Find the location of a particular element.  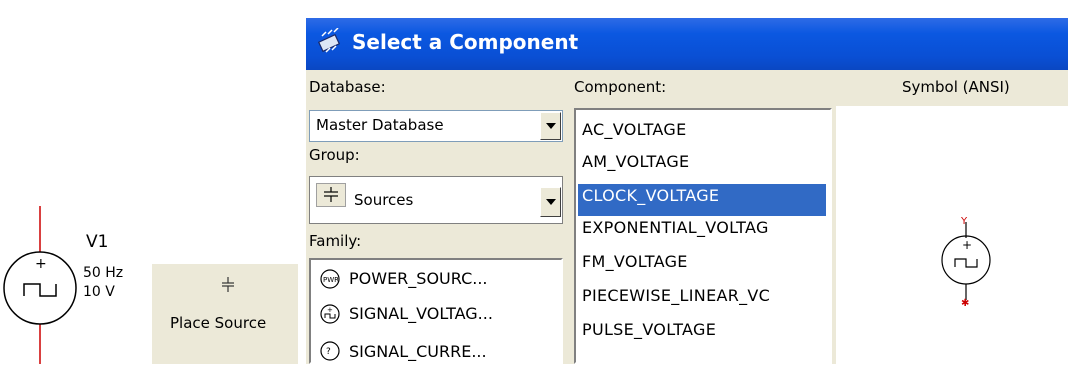

square-wave-icon is located at coordinates (40, 290).